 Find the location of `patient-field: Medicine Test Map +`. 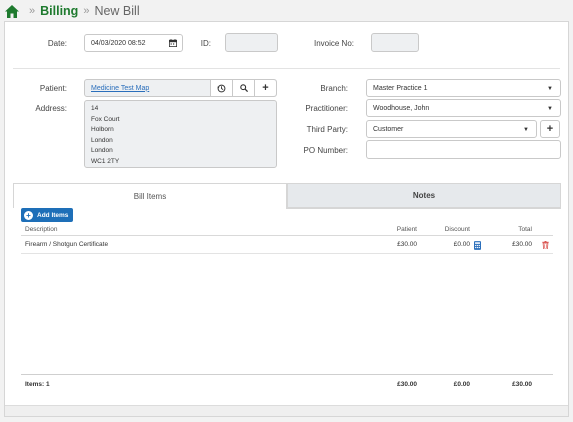

patient-field: Medicine Test Map + is located at coordinates (180, 88).